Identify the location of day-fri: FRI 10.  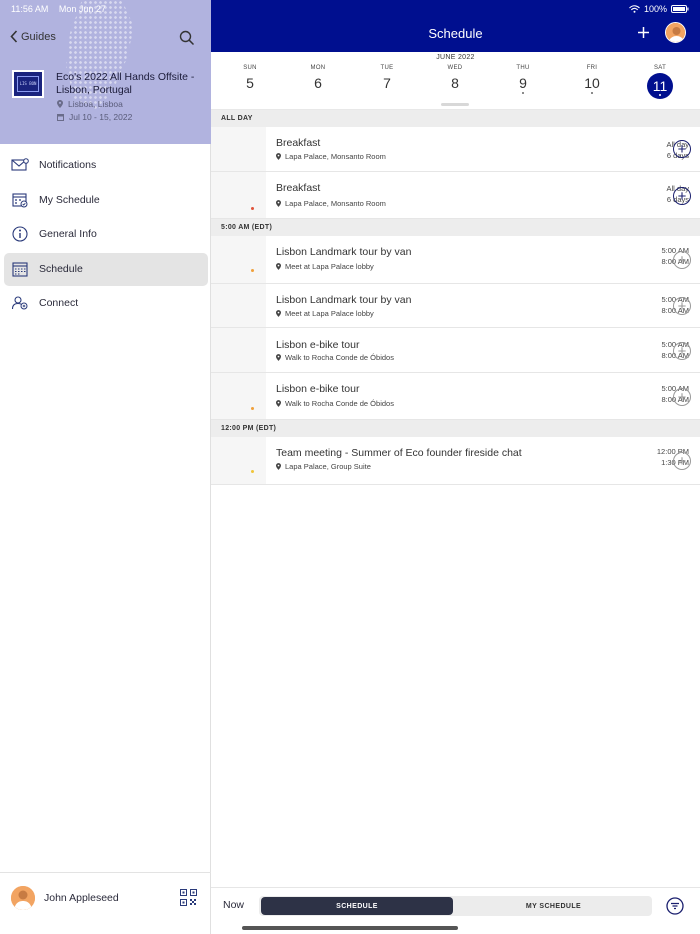
(592, 79).